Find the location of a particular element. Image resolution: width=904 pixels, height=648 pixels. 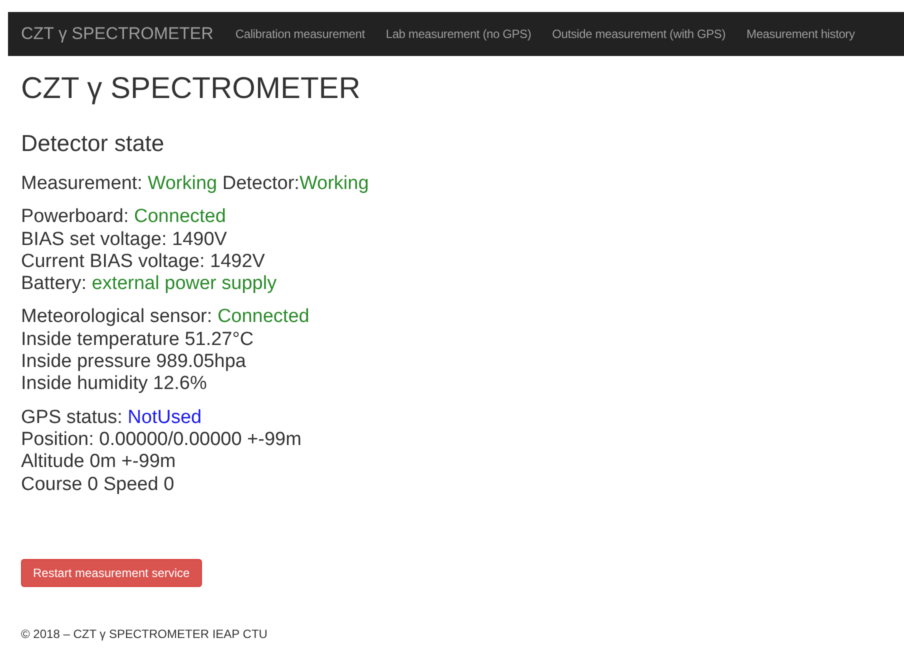

status-line: GPS status: NotUsed is located at coordinates (112, 417).